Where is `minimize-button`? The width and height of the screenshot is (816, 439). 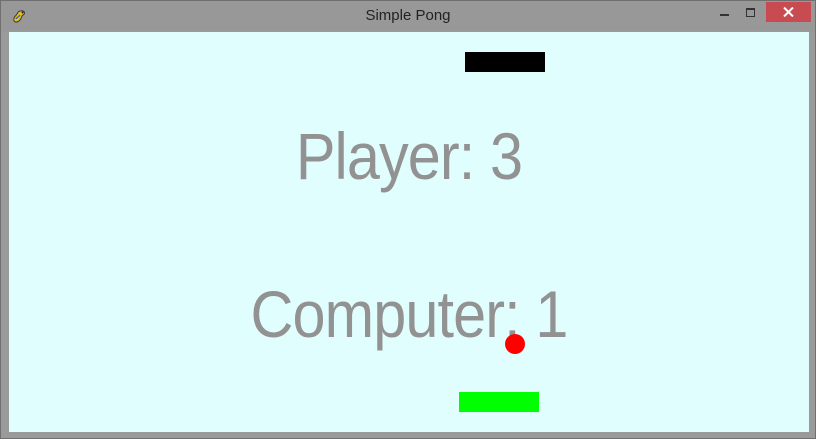
minimize-button is located at coordinates (725, 12).